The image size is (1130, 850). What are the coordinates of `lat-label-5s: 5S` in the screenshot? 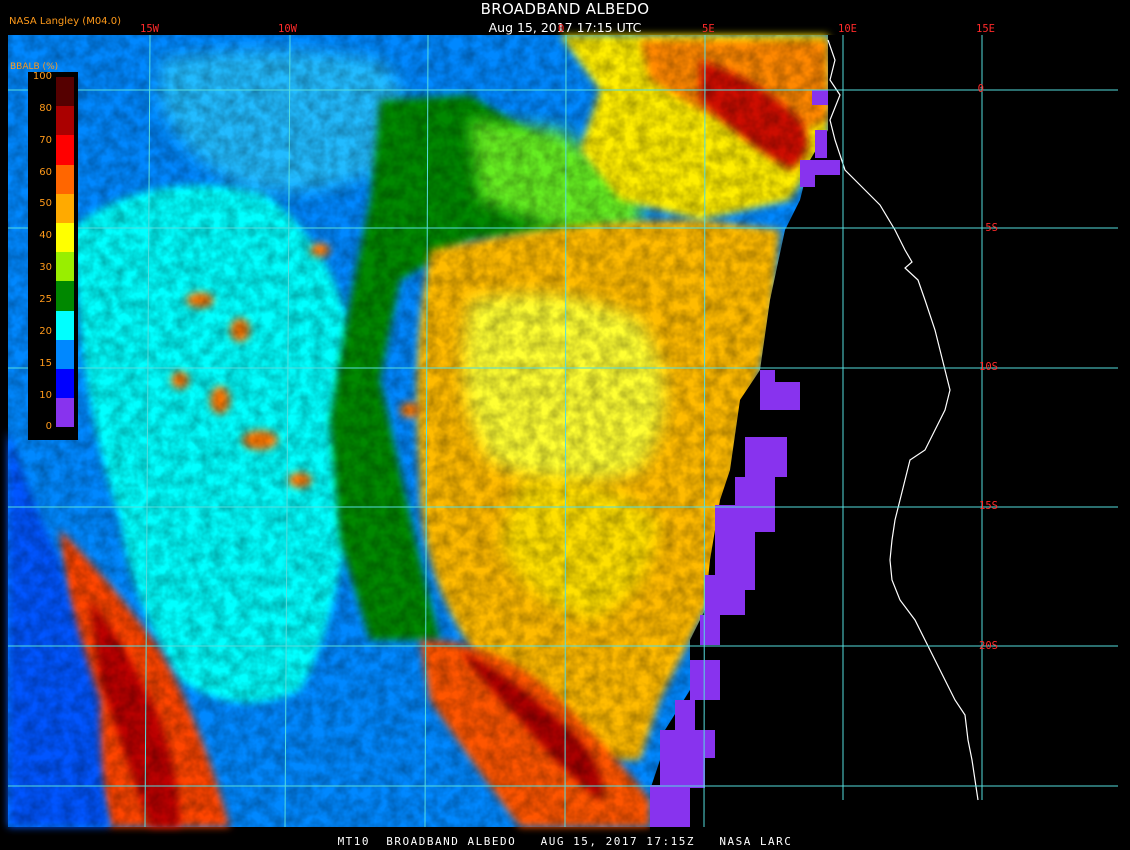 It's located at (991, 228).